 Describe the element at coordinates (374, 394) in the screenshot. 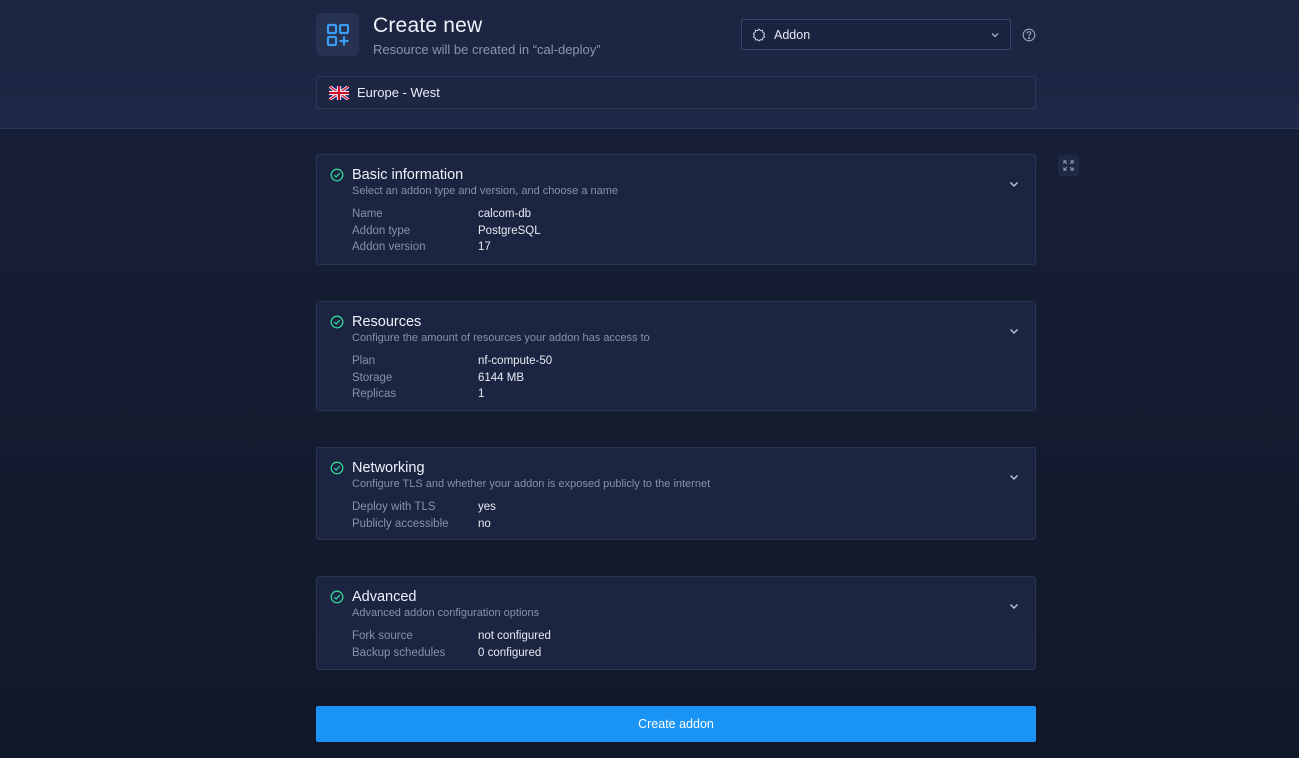

I see `summary-key: Replicas` at that location.